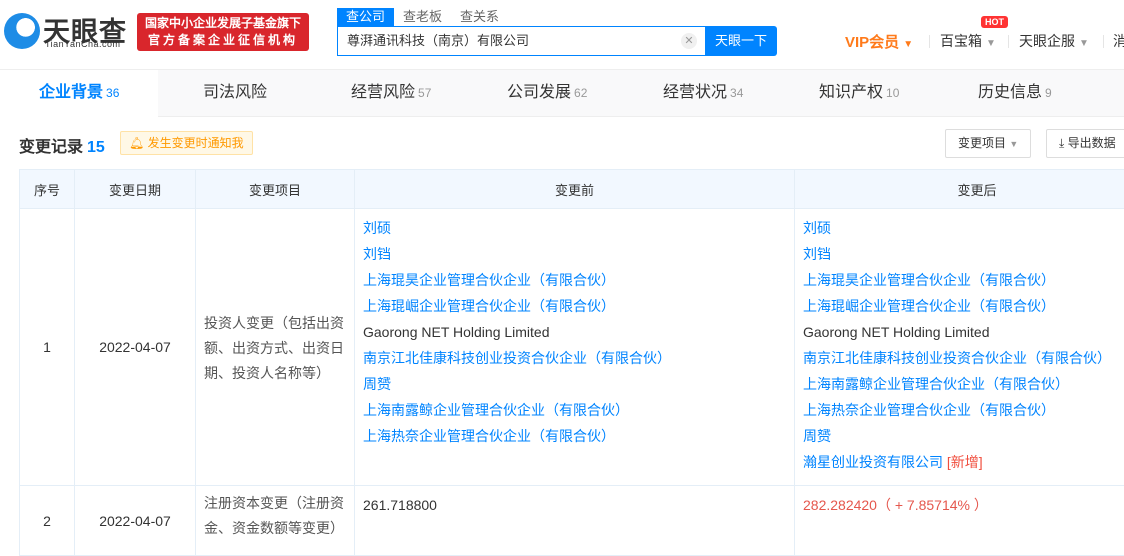  Describe the element at coordinates (275, 521) in the screenshot. I see `row-item: 注册资本变更（注册资金、资金数额等变更）` at that location.